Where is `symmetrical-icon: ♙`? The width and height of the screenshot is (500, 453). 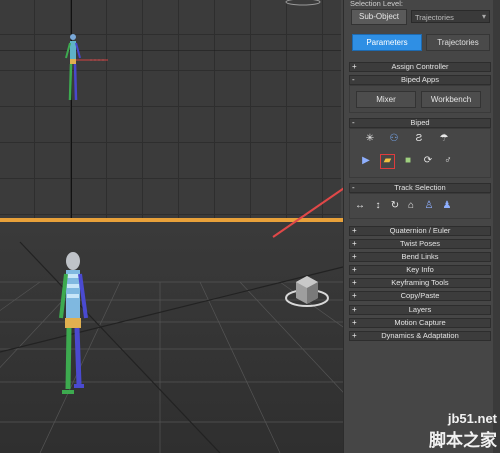
symmetrical-icon: ♙ is located at coordinates (429, 206).